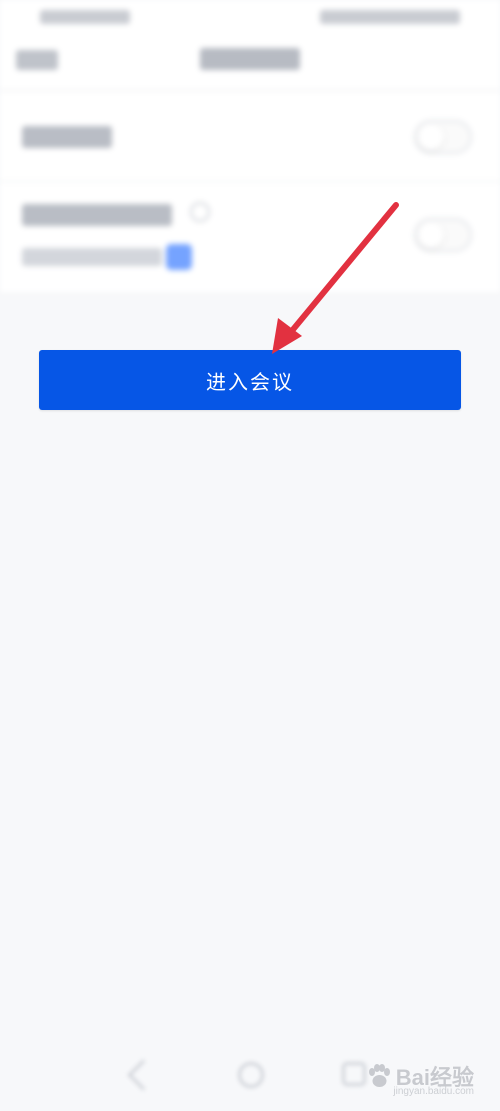  I want to click on status-bar-left, so click(85, 17).